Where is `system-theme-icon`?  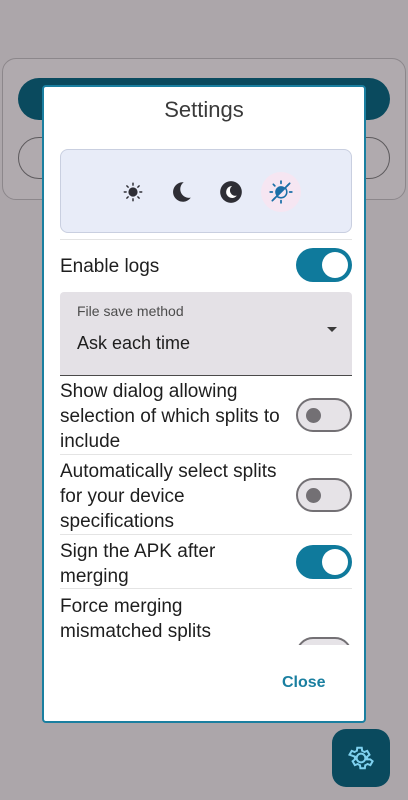 system-theme-icon is located at coordinates (281, 192).